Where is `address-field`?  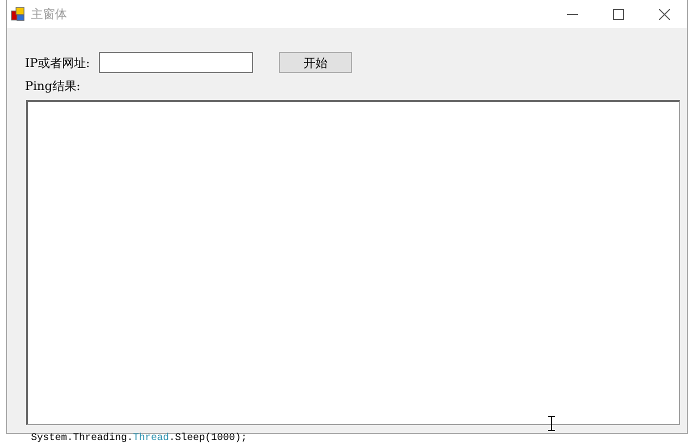 address-field is located at coordinates (175, 62).